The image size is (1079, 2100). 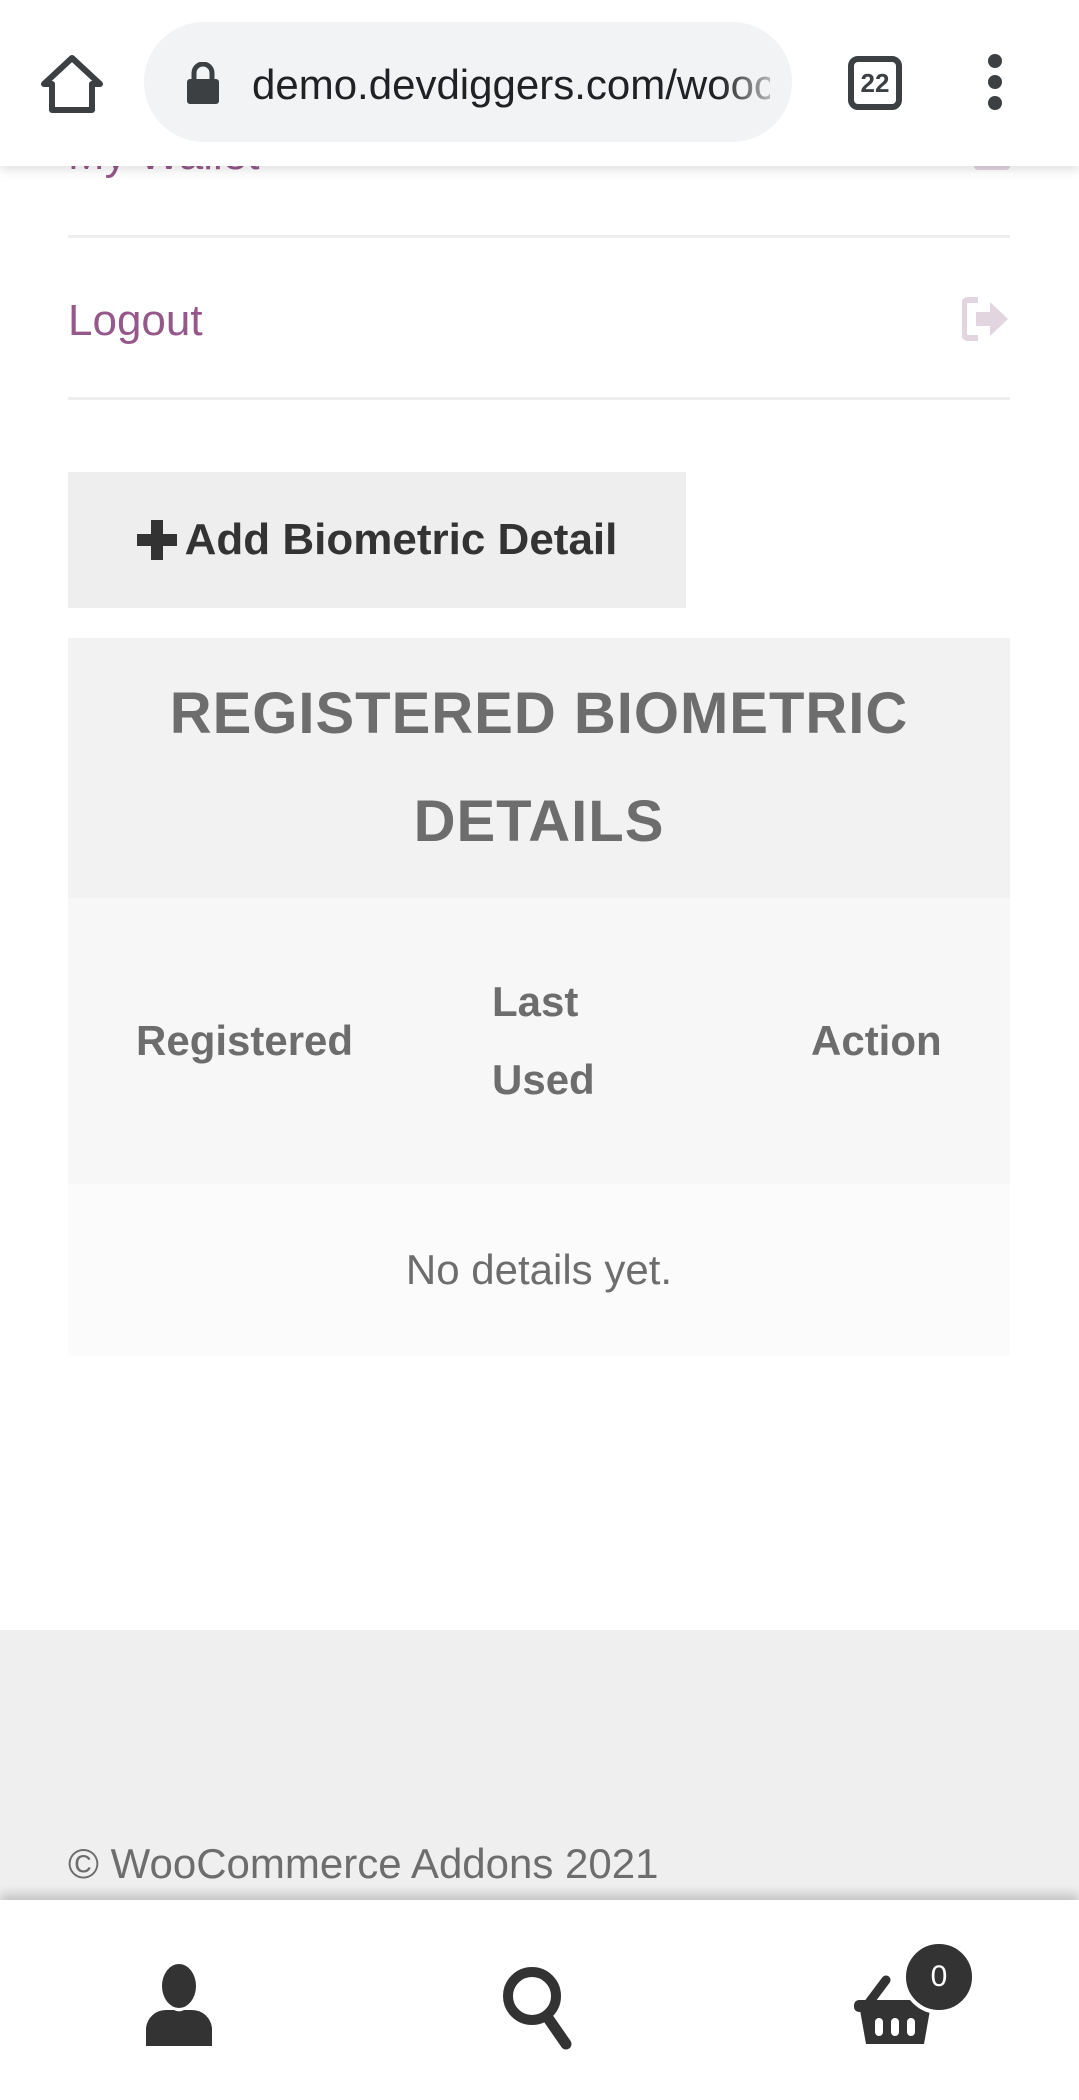 I want to click on lock-icon, so click(x=203, y=83).